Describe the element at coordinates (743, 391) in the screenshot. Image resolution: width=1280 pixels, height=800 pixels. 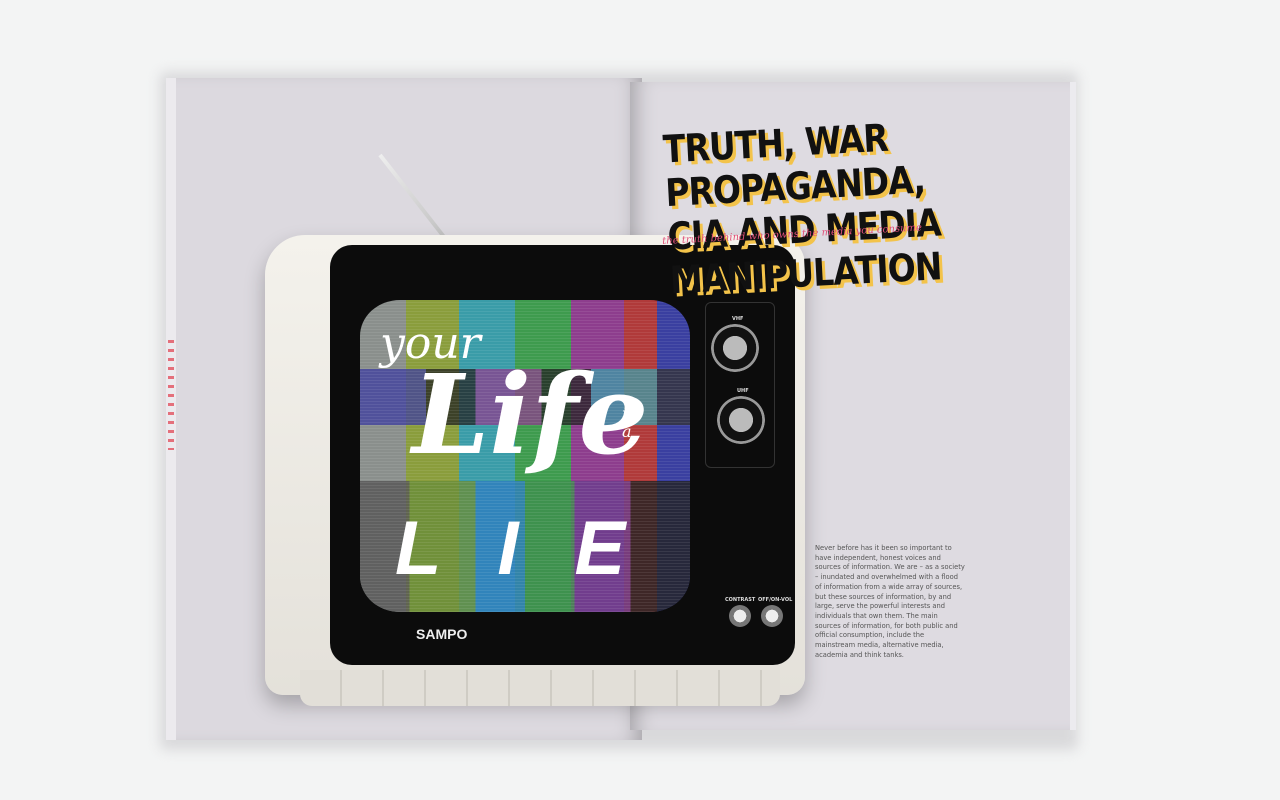
I see `uhf-label: UHF` at that location.